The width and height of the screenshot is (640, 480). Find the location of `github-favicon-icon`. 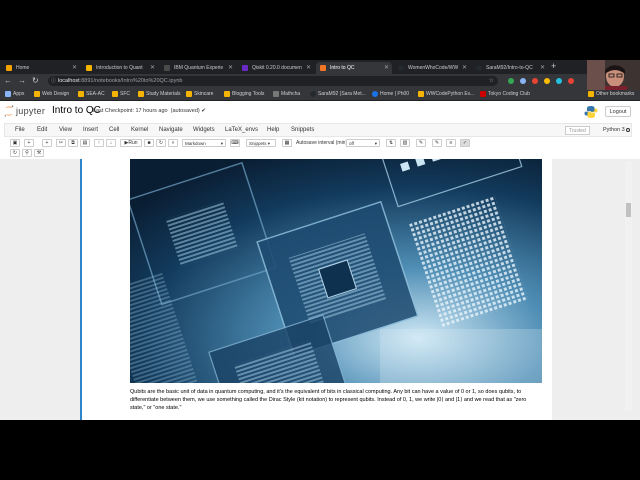

github-favicon-icon is located at coordinates (479, 68).